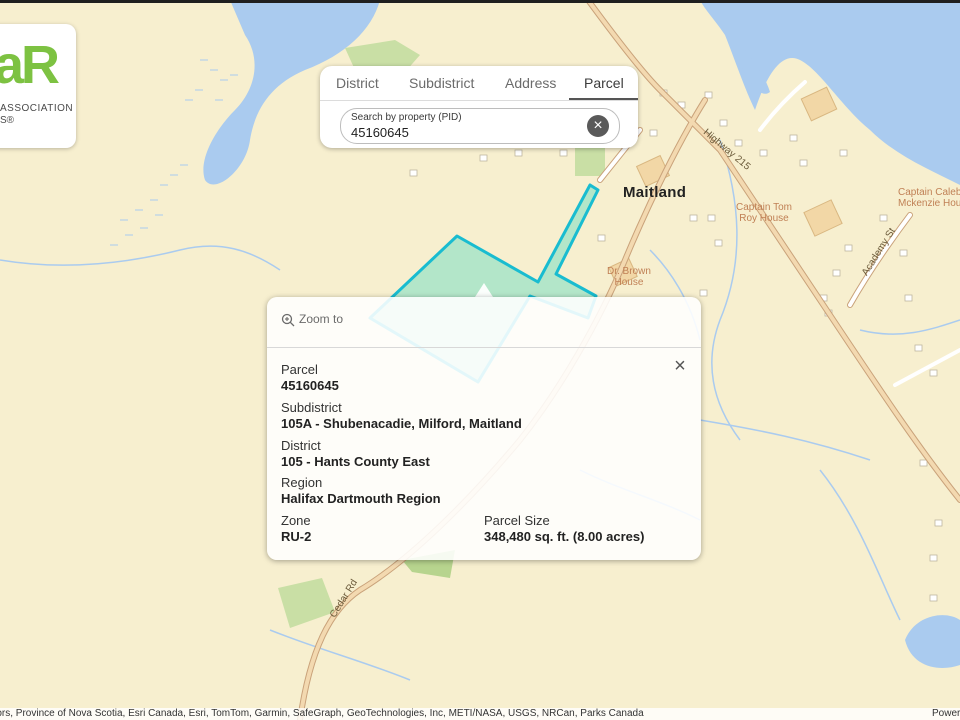 Image resolution: width=960 pixels, height=720 pixels. I want to click on poi-label-captain-tom-roy-house: Captain Tom Roy House, so click(764, 213).